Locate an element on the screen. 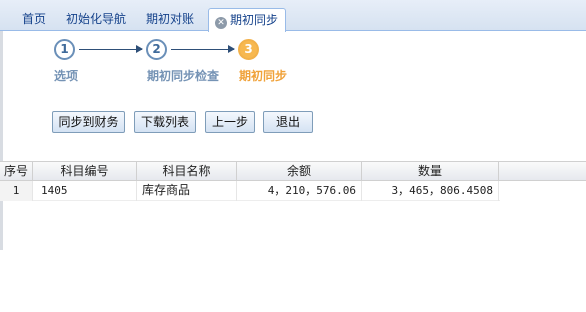  exit-button: 退出 is located at coordinates (288, 122).